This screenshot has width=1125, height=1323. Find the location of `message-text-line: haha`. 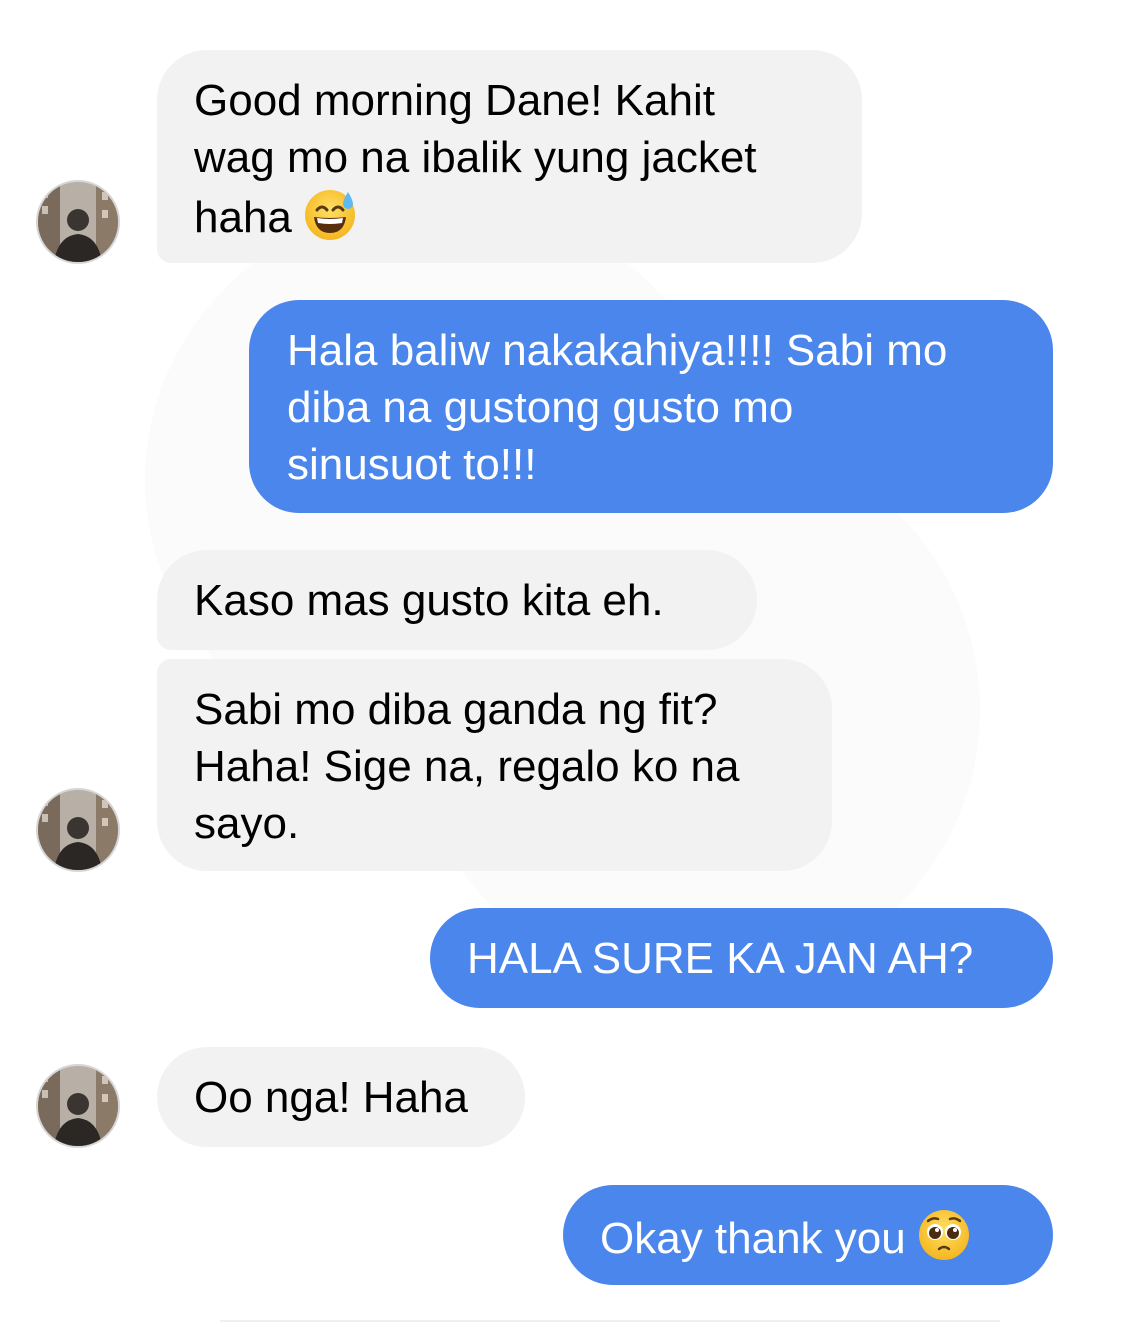

message-text-line: haha is located at coordinates (243, 217).